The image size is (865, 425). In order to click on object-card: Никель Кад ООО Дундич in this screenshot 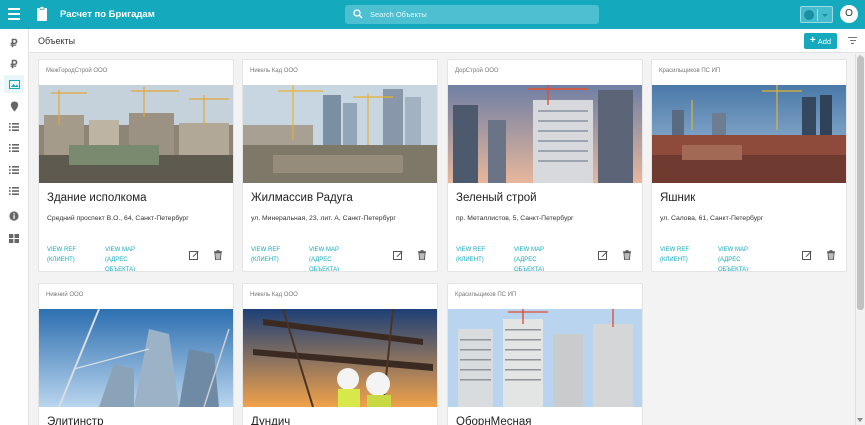, I will do `click(340, 354)`.